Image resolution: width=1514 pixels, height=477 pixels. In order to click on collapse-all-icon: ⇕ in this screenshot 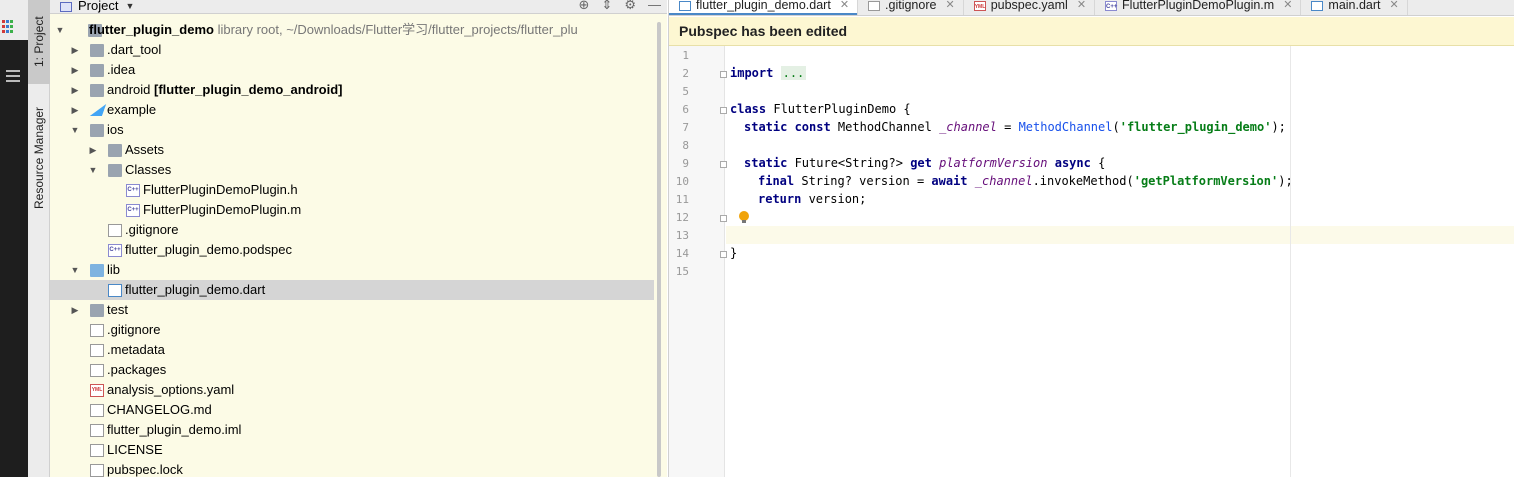, I will do `click(606, 6)`.